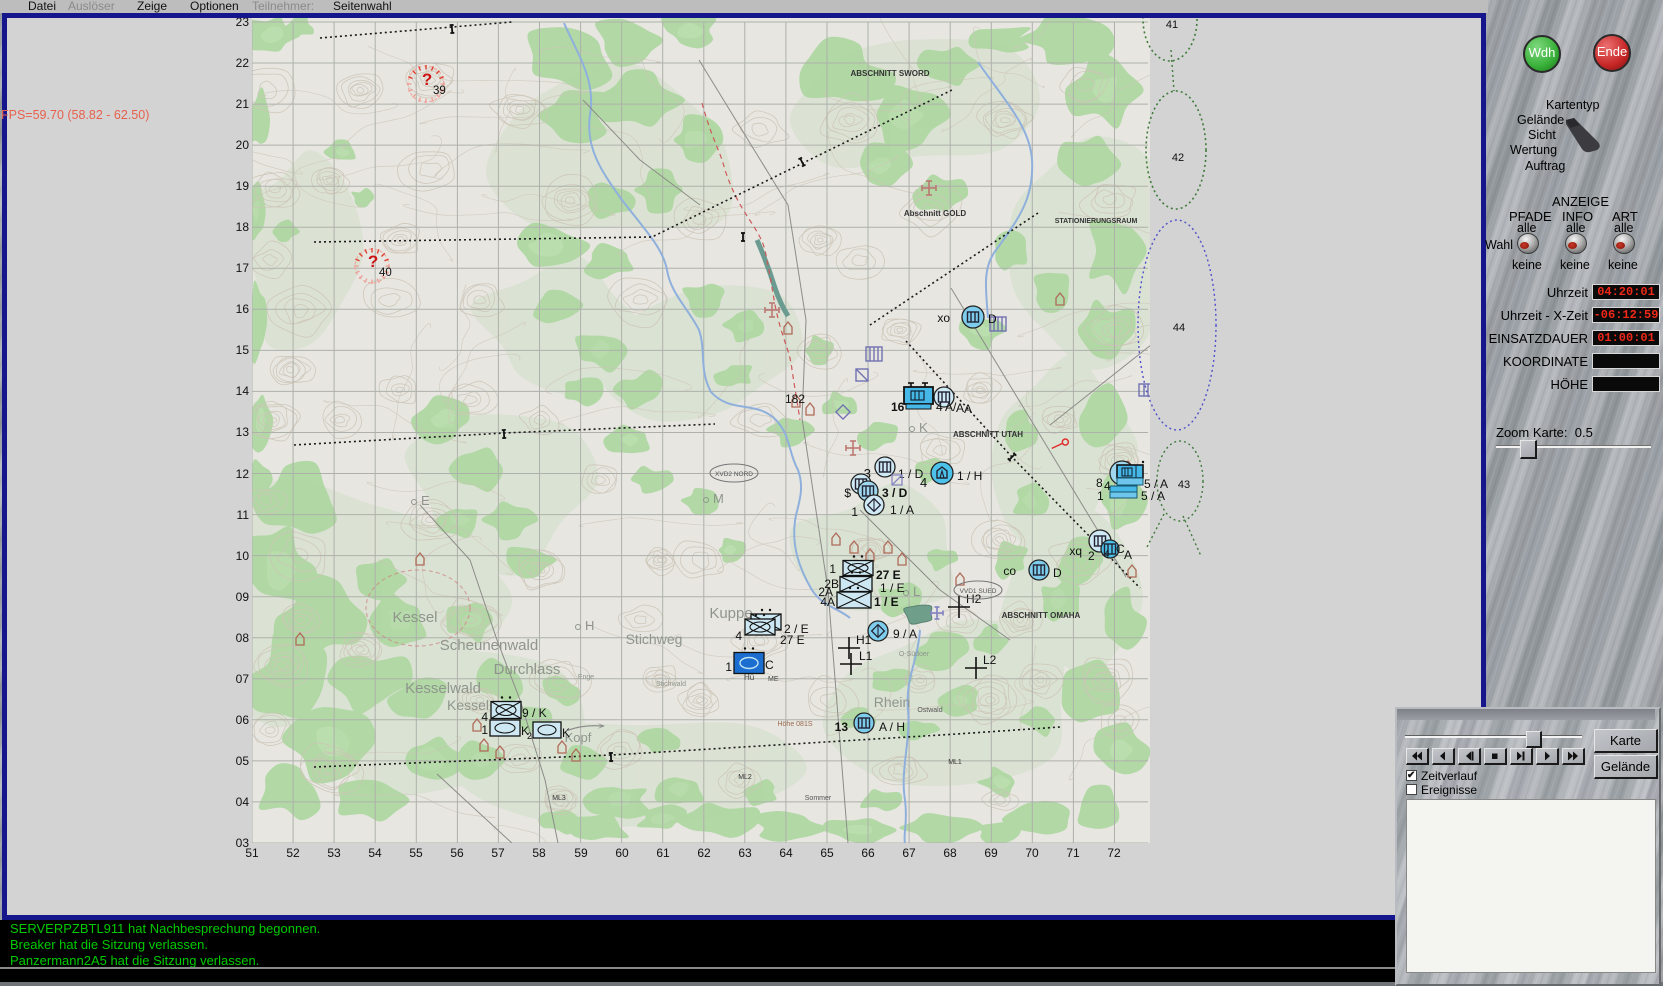 This screenshot has height=986, width=1663. Describe the element at coordinates (827, 853) in the screenshot. I see `svg-text: 65` at that location.